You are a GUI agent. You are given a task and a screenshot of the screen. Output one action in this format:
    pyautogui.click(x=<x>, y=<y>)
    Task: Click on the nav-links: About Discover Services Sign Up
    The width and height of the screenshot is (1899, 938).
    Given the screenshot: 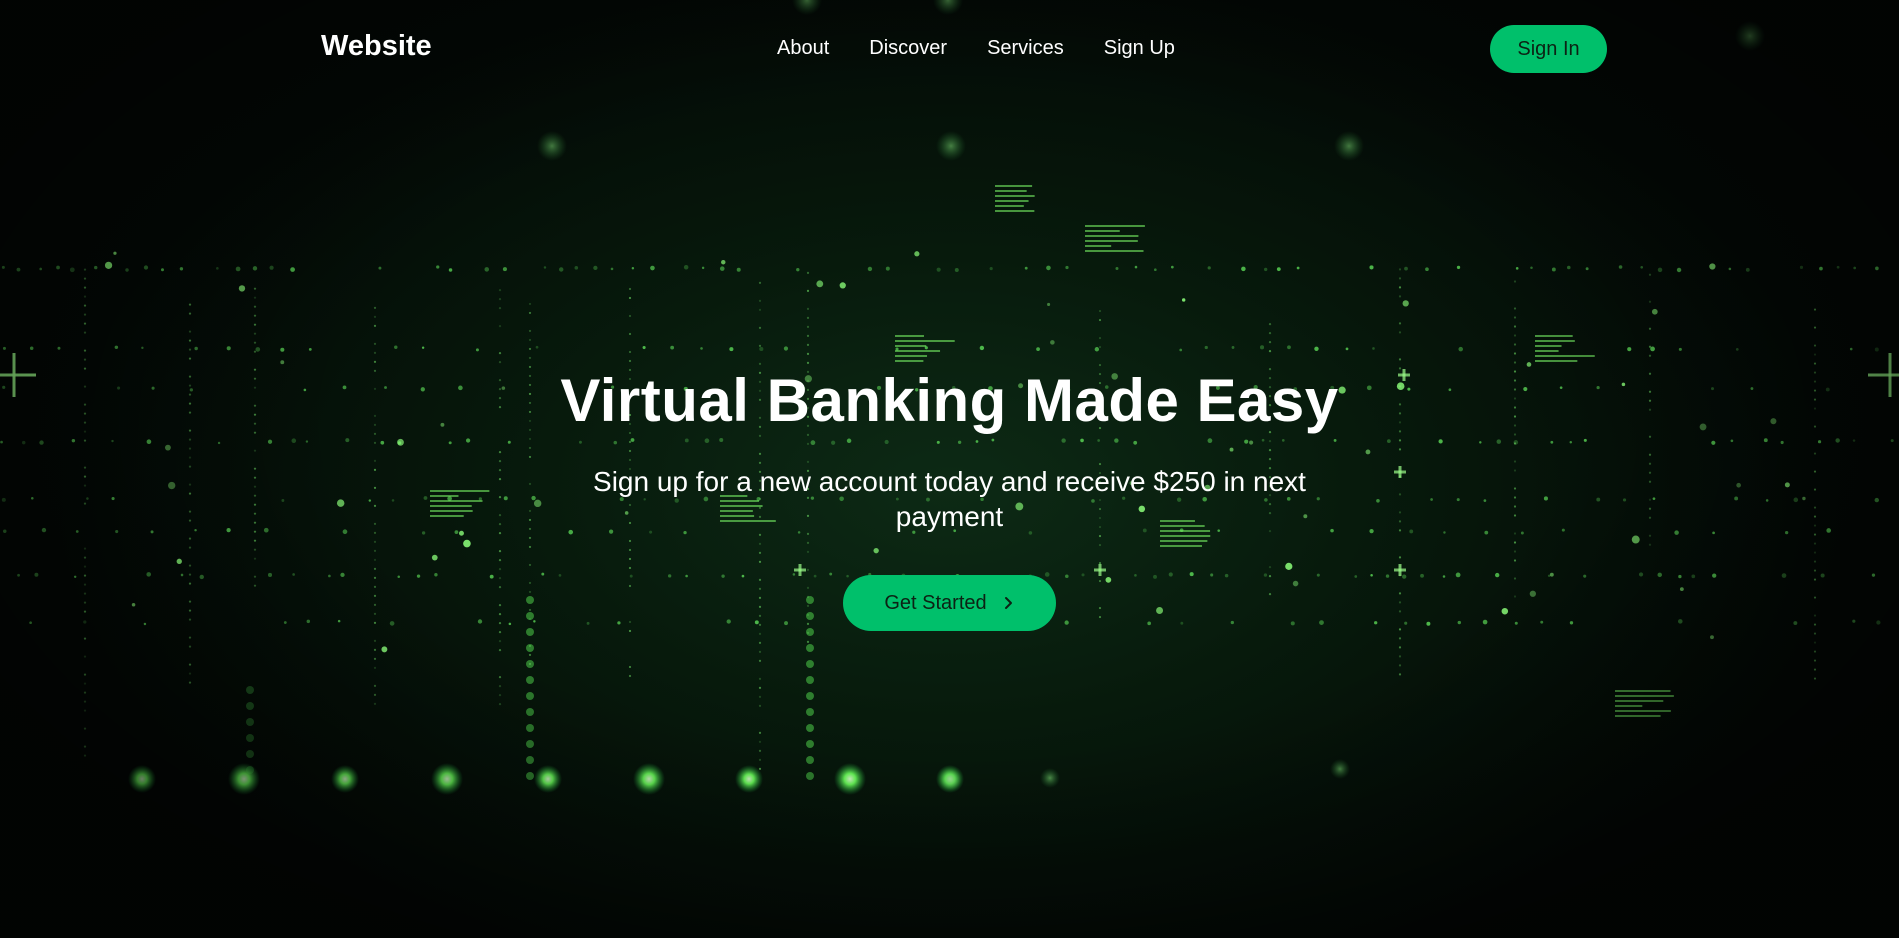 What is the action you would take?
    pyautogui.click(x=976, y=48)
    